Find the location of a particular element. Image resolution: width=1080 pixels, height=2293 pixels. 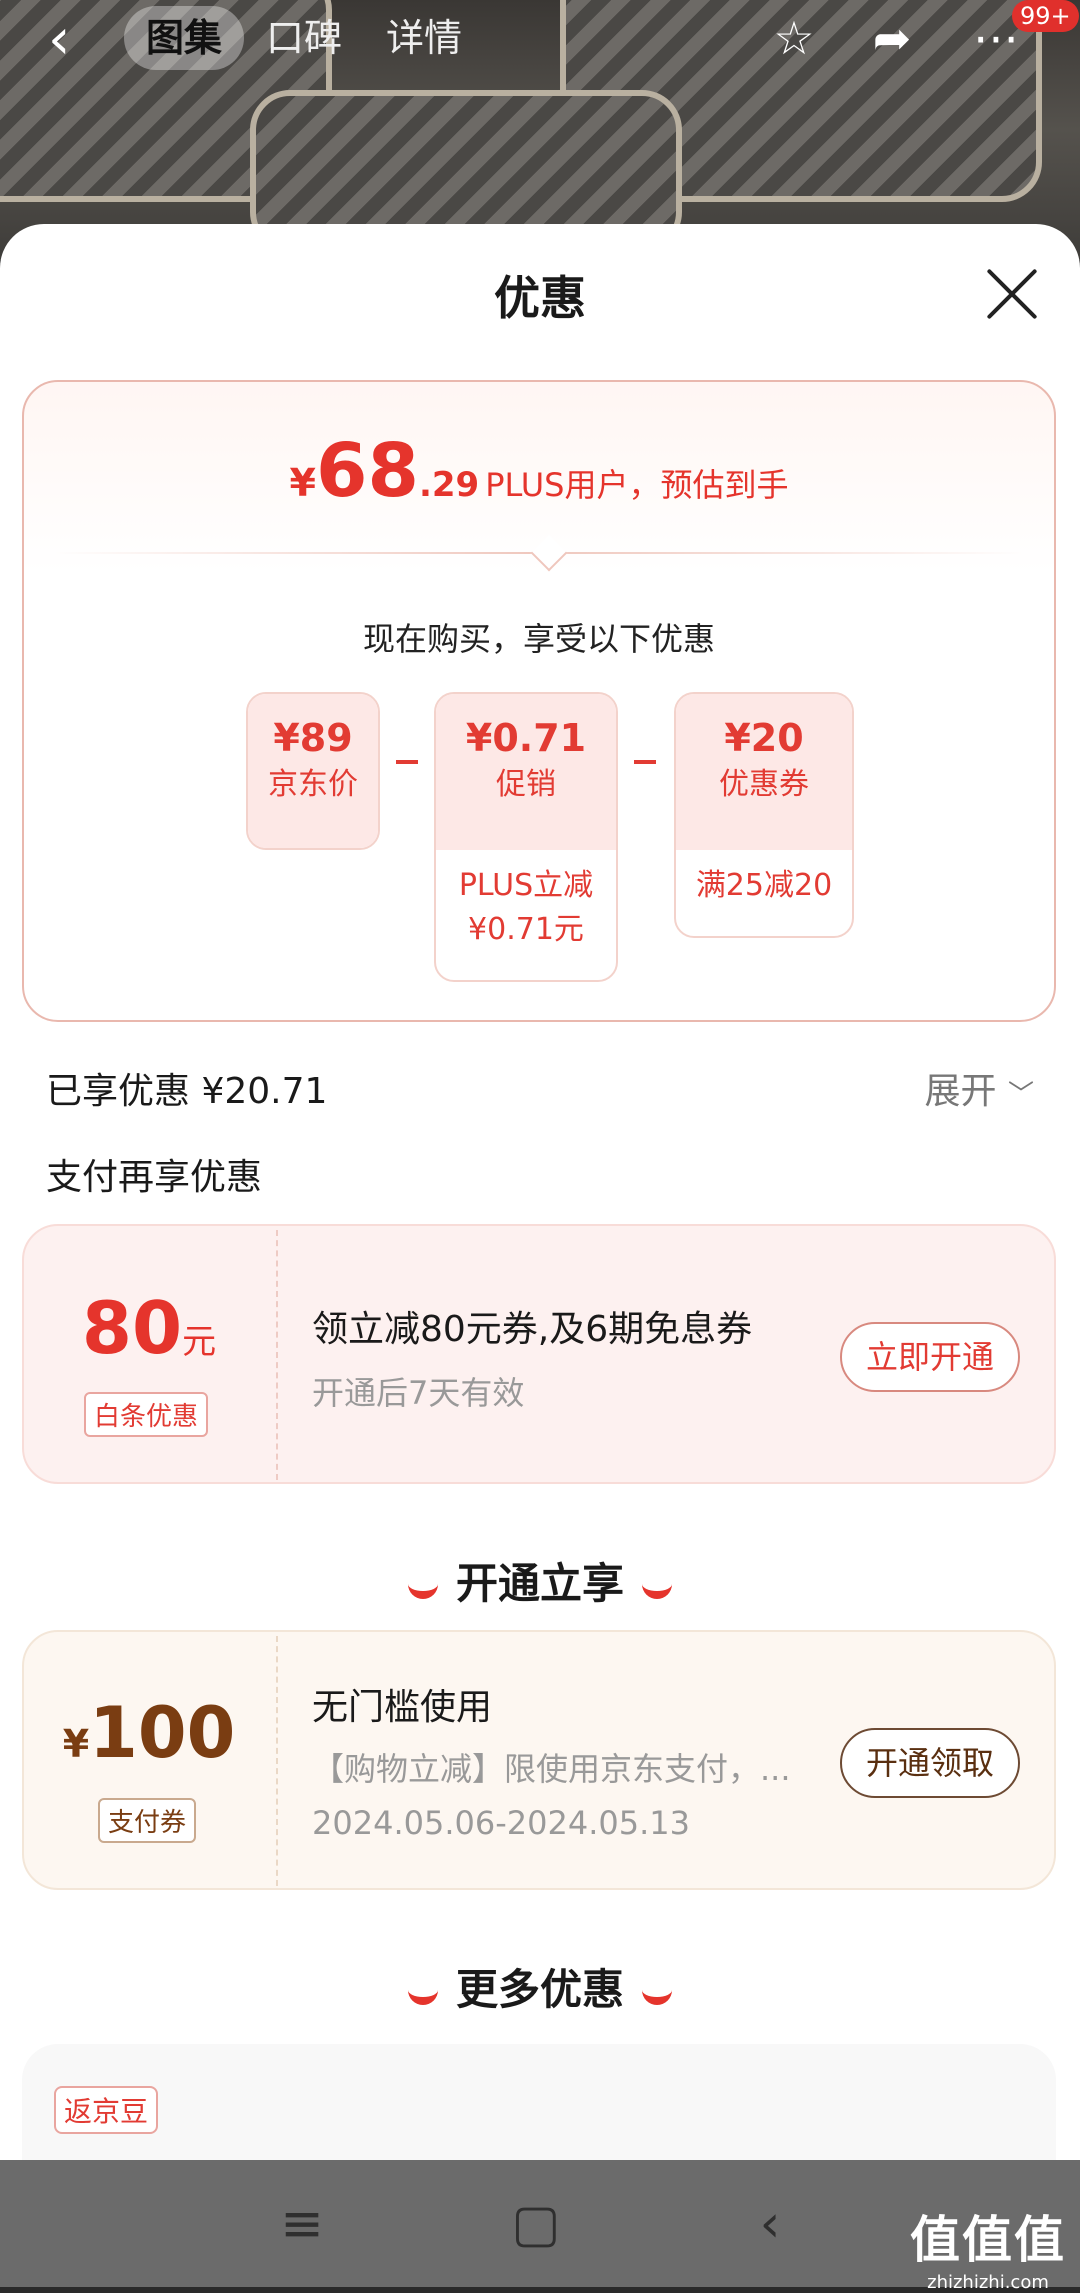

top-nav: ‹ 图集 口碑 详情 ☆ ➦ ⋯ 99+ is located at coordinates (540, 38).